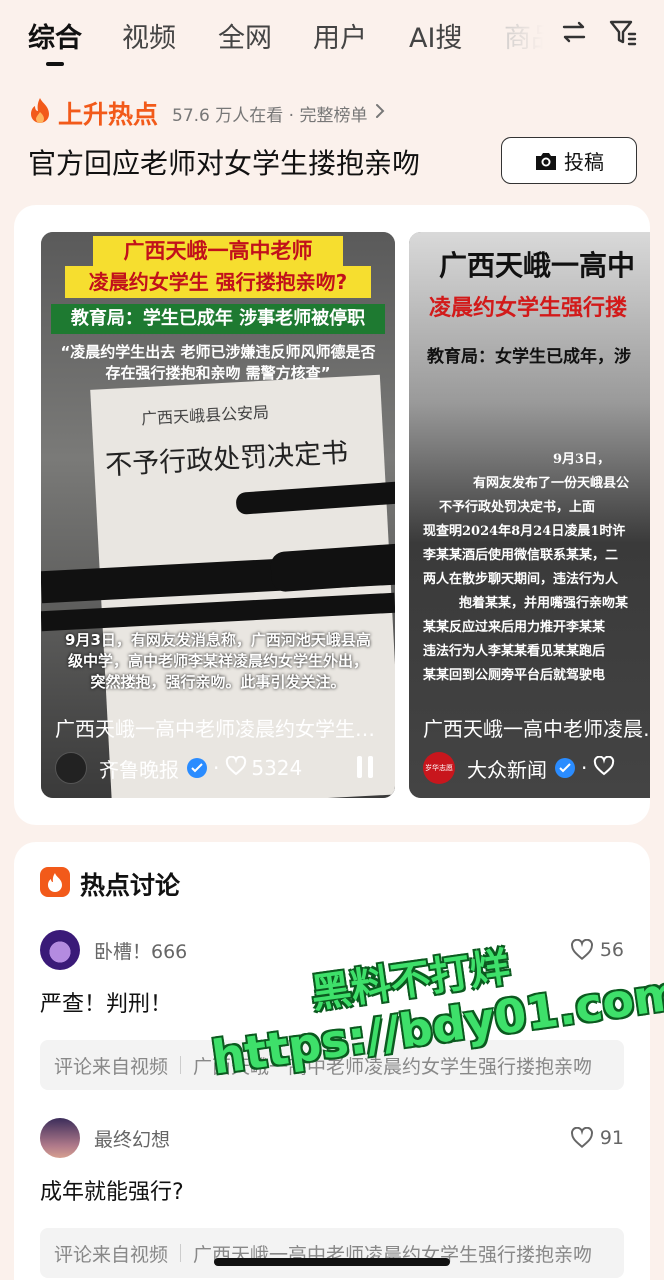  I want to click on active-tab-indicator, so click(55, 64).